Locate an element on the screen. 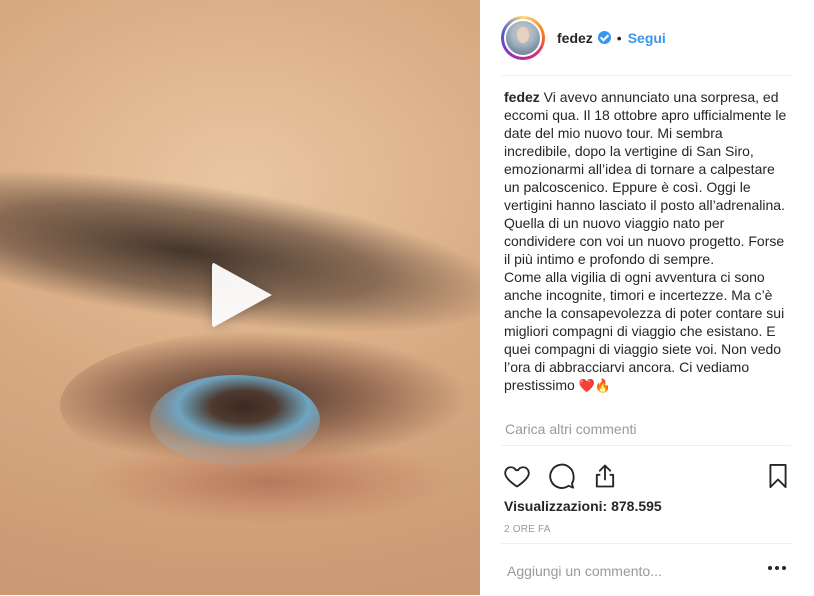 This screenshot has width=814, height=596. comment-bar is located at coordinates (646, 569).